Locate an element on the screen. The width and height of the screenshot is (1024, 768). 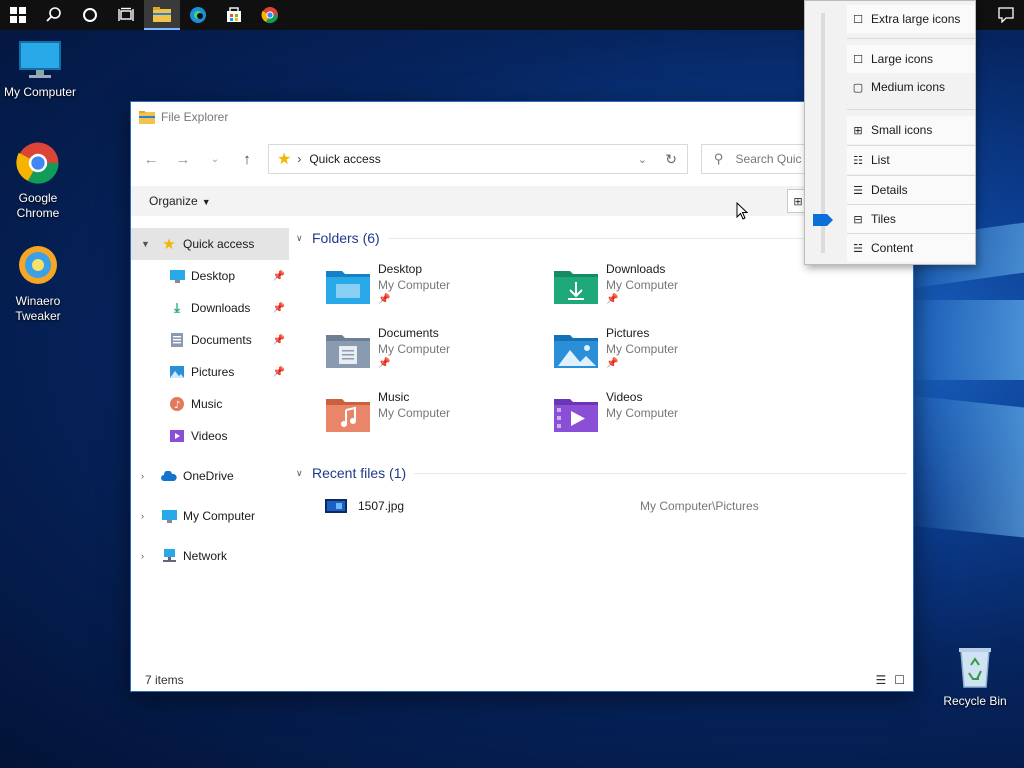
nav-item-music: ♪ Music is located at coordinates (210, 404).